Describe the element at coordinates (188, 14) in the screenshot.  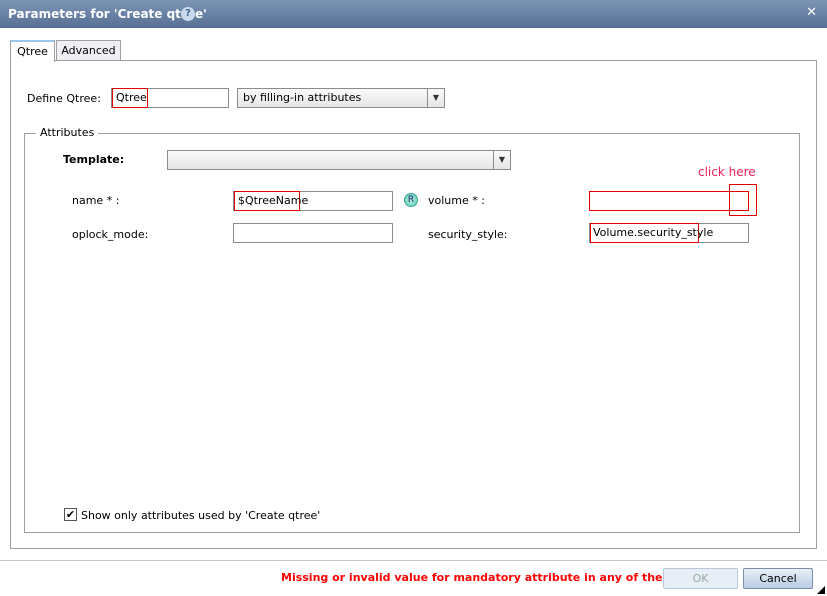
I see `help-icon: ?` at that location.